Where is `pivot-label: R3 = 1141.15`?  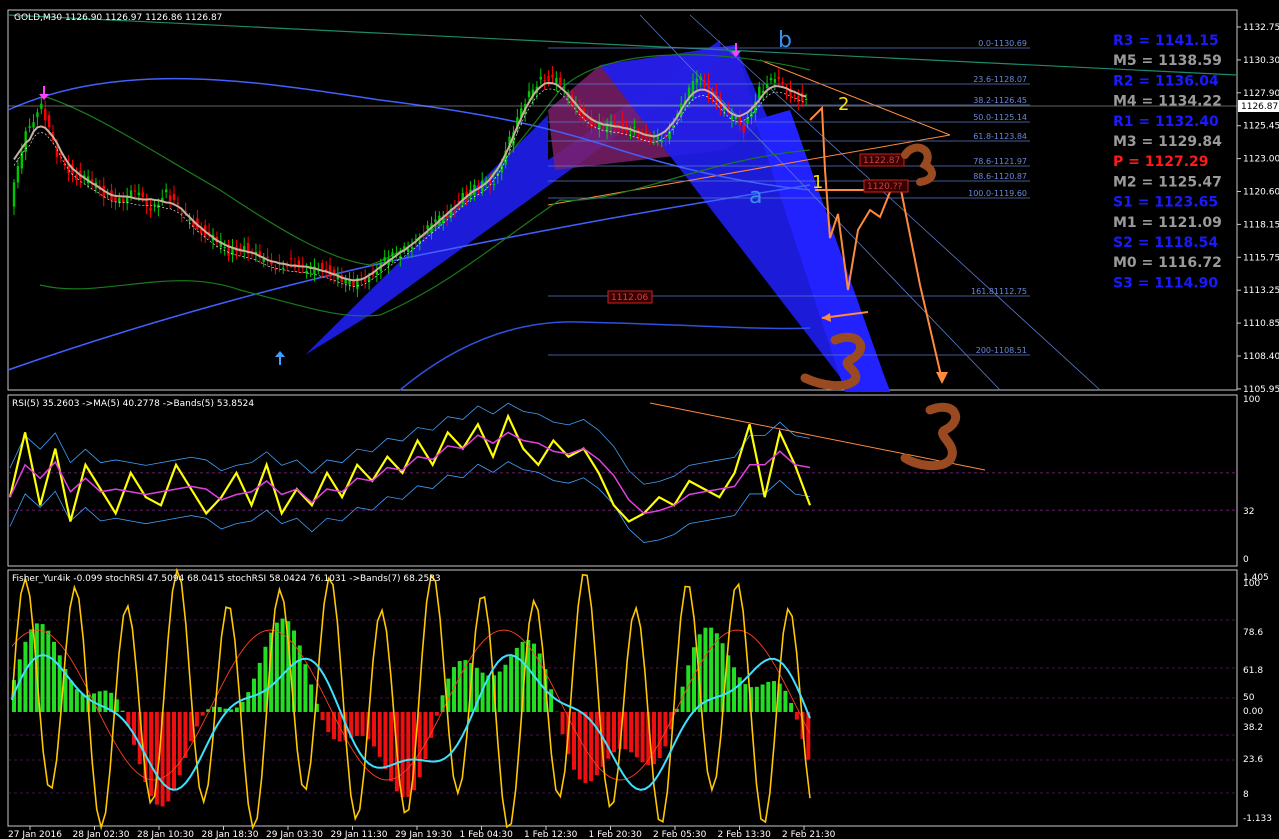
pivot-label: R3 = 1141.15 is located at coordinates (1166, 41).